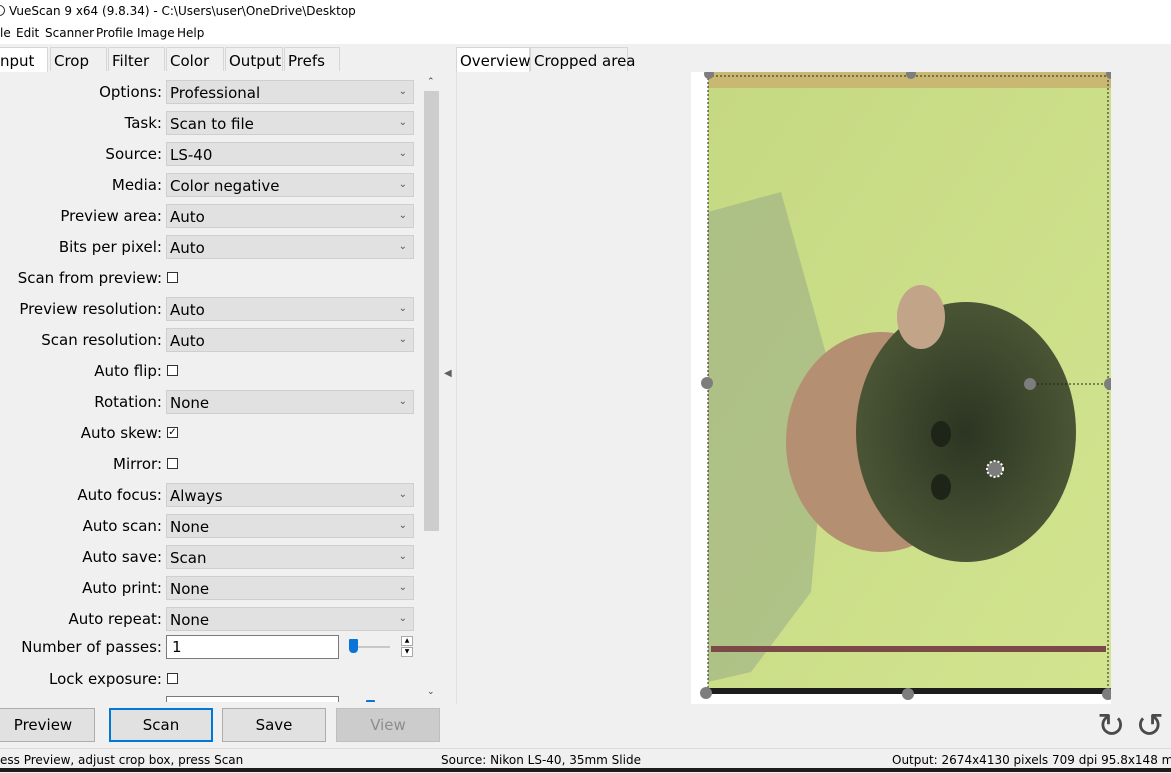 The image size is (1171, 773). What do you see at coordinates (290, 309) in the screenshot?
I see `preview-resolution-select: Auto ⌄` at bounding box center [290, 309].